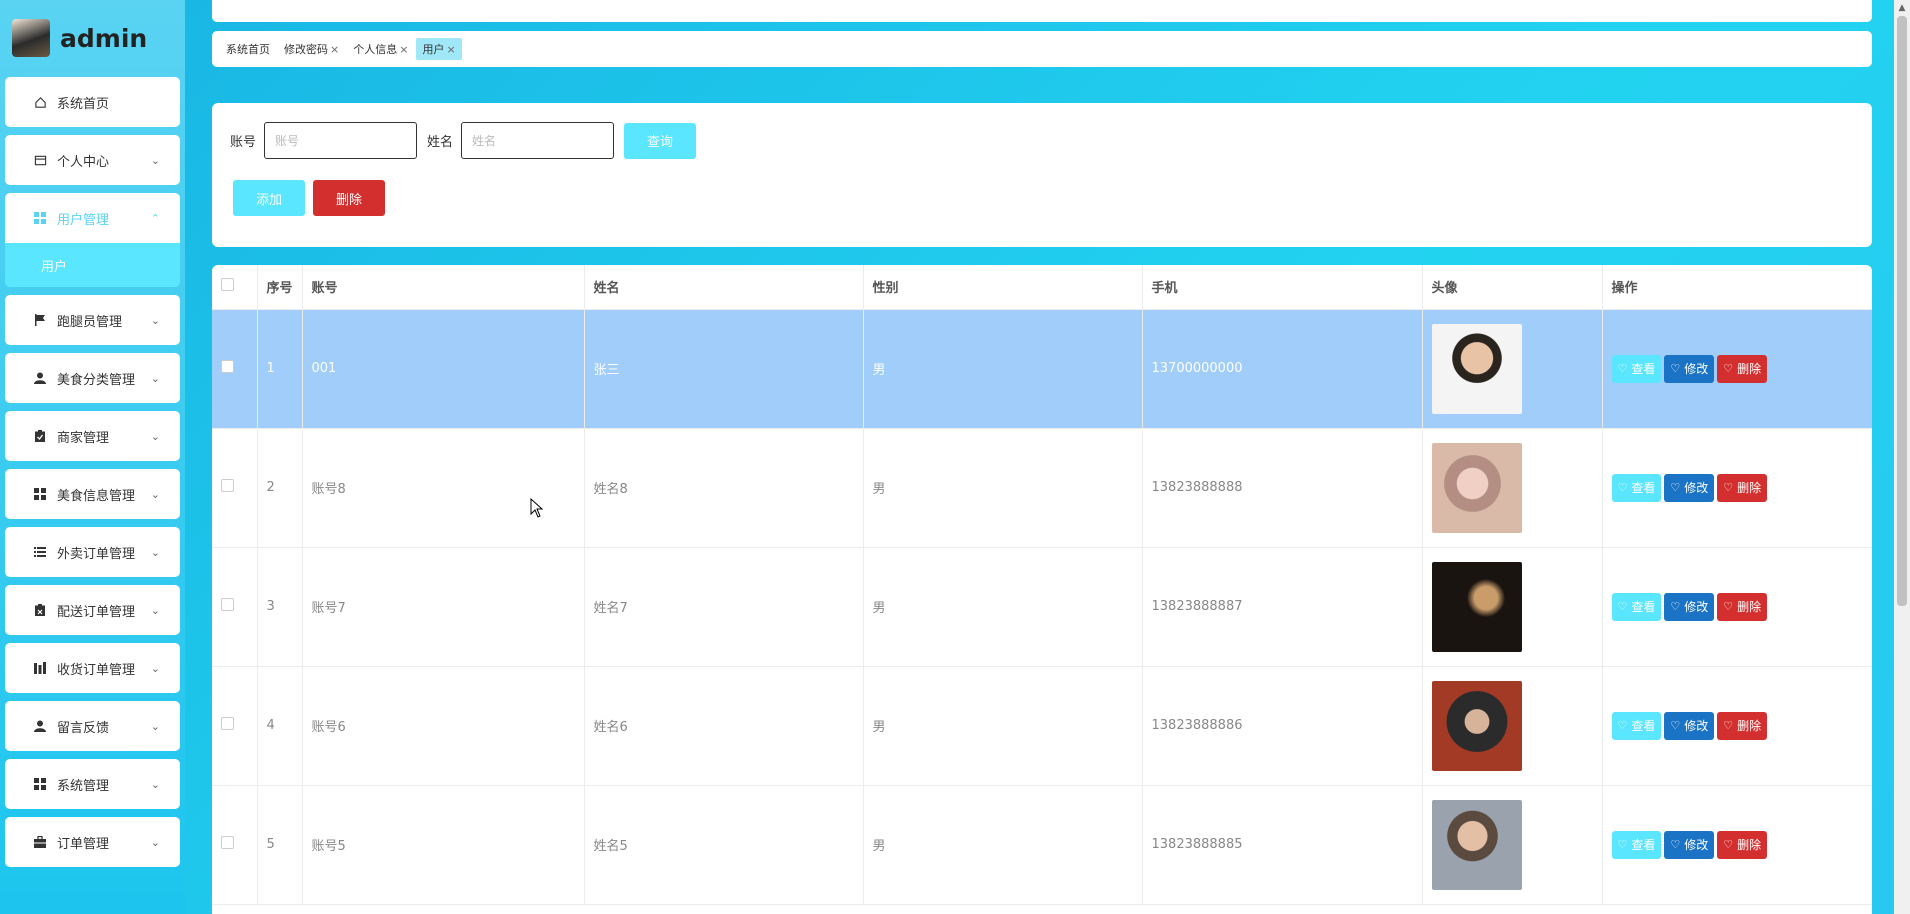 The width and height of the screenshot is (1910, 914). I want to click on avatar-image, so click(1476, 606).